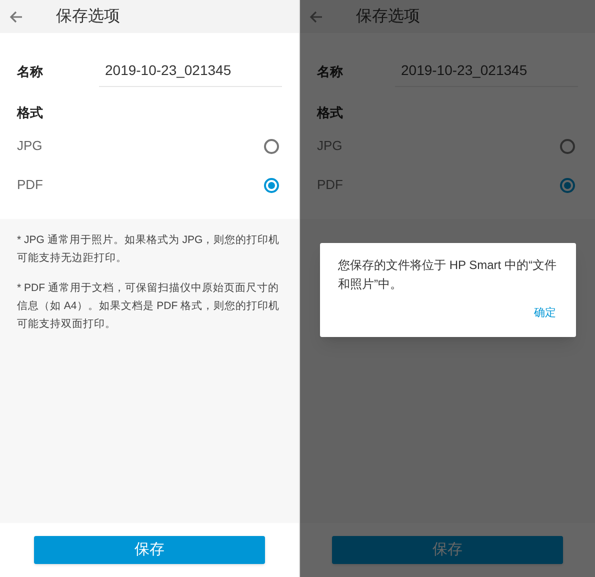  Describe the element at coordinates (448, 275) in the screenshot. I see `dialog-message: 您保存的文件将位于 HP Smart 中的“文件和照片”中。` at that location.